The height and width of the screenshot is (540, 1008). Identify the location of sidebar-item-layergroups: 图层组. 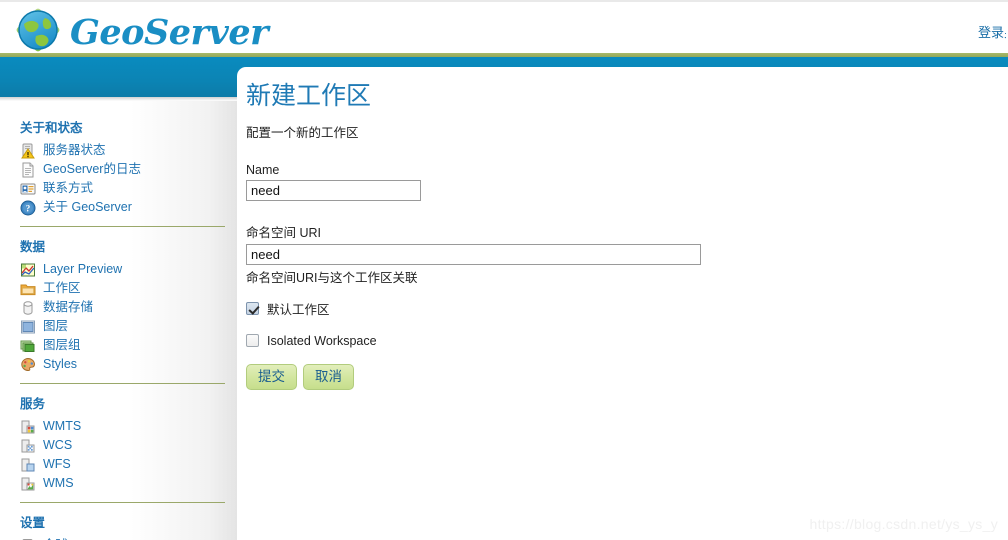
(128, 345).